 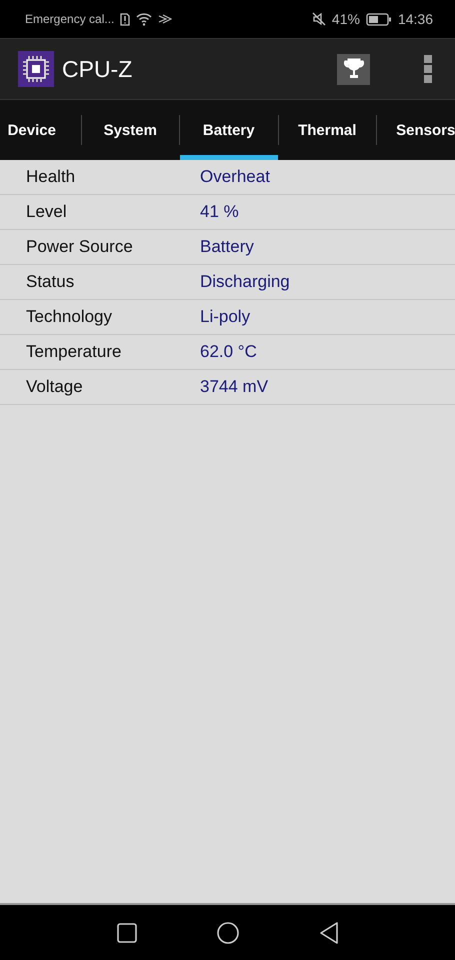 I want to click on row-label: Voltage, so click(x=55, y=387).